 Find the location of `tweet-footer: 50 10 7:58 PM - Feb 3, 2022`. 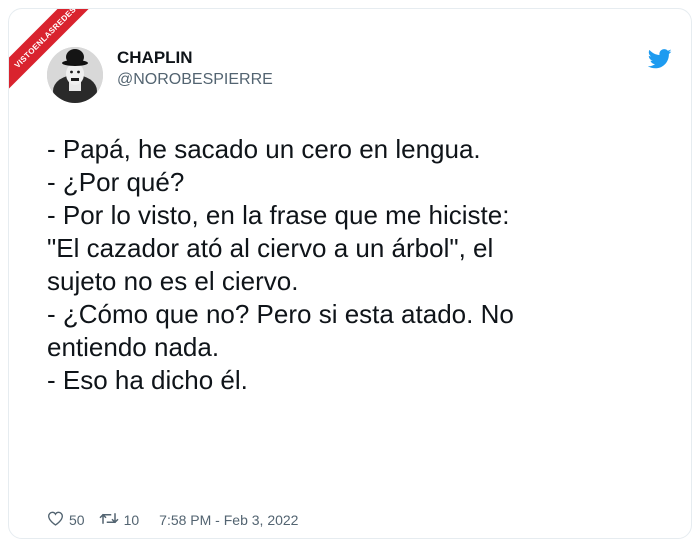

tweet-footer: 50 10 7:58 PM - Feb 3, 2022 is located at coordinates (172, 520).